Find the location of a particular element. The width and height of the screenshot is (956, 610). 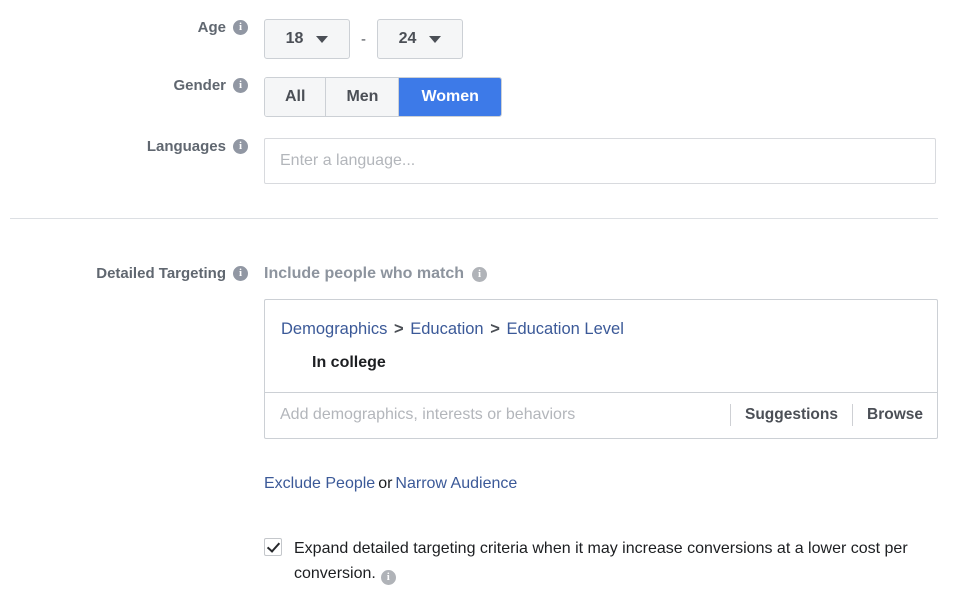

languages-label-group: Languages i is located at coordinates (124, 146).